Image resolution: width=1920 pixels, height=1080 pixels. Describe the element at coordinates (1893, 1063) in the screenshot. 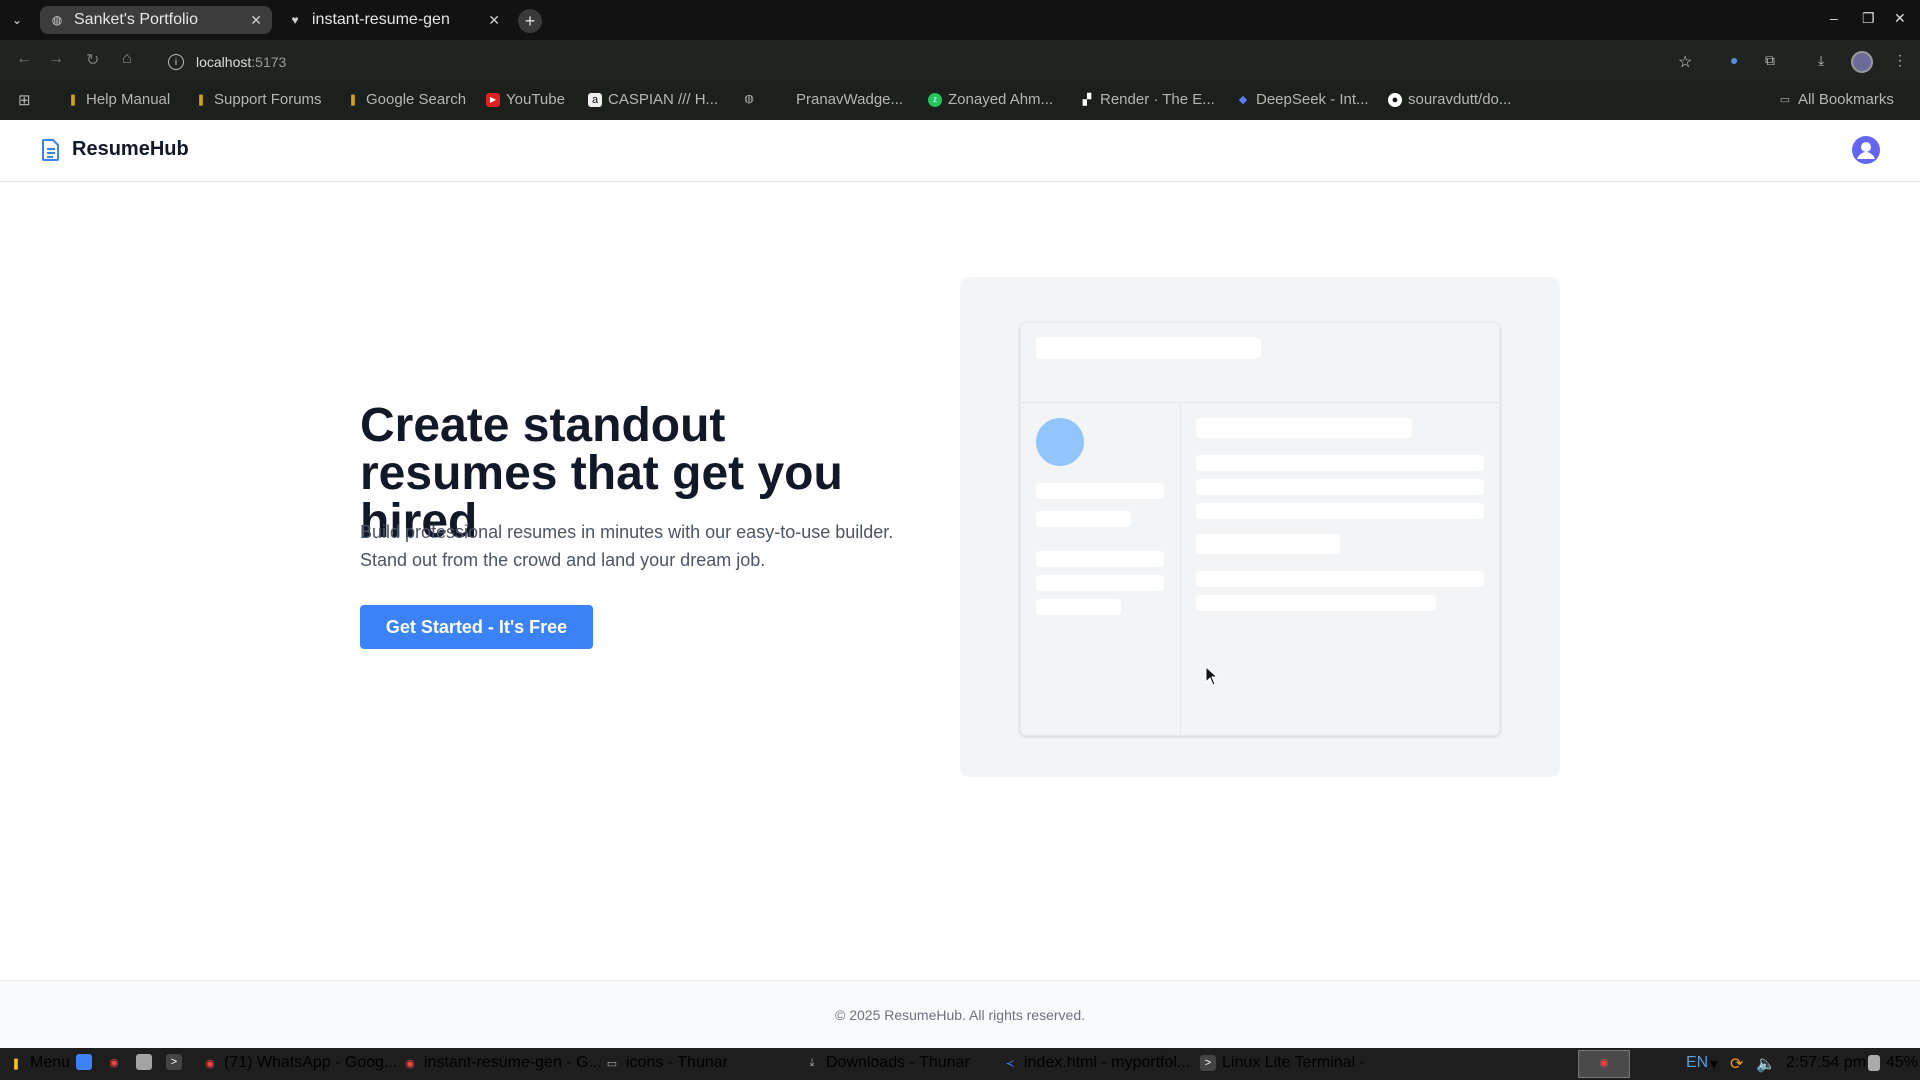

I see `battery-indicator: 45%` at that location.